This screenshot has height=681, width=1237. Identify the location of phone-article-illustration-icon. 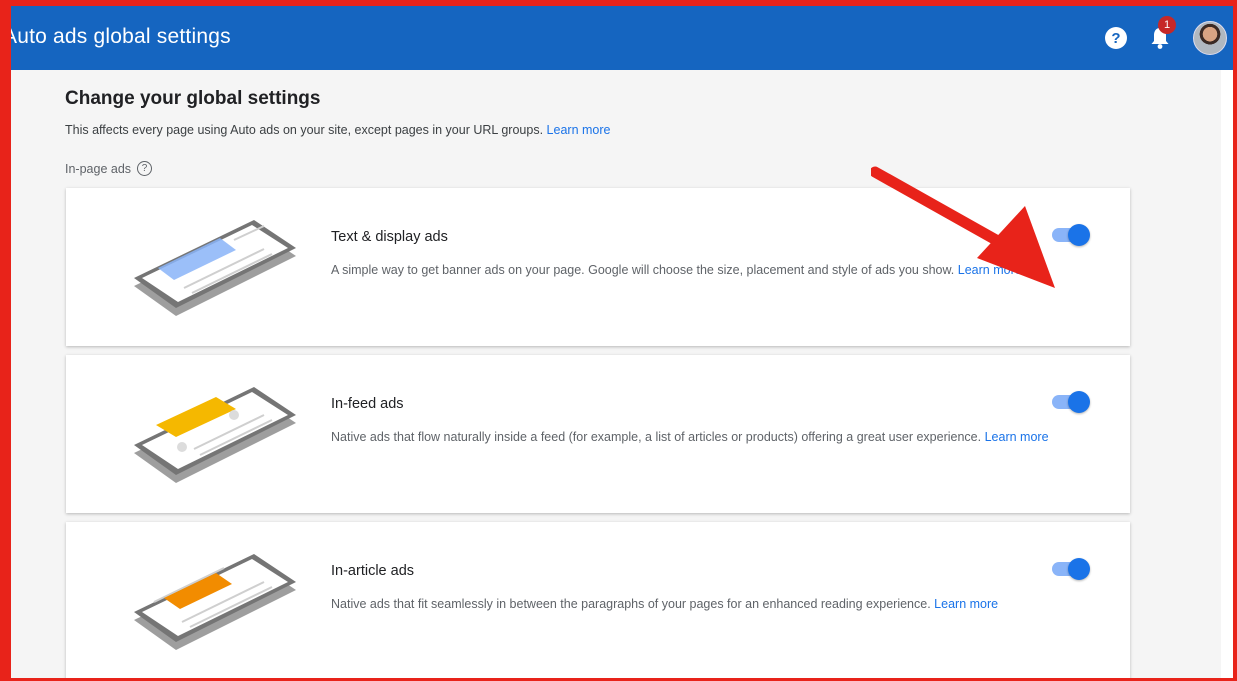
(215, 602).